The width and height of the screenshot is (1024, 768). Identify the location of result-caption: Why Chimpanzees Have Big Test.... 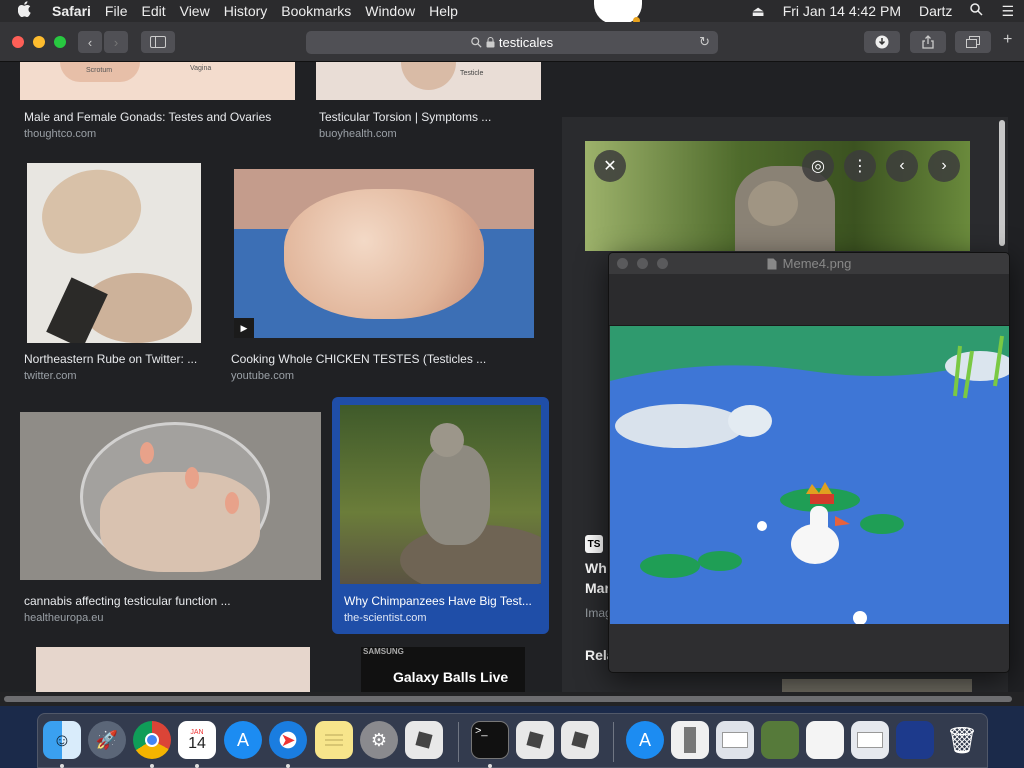
(441, 601).